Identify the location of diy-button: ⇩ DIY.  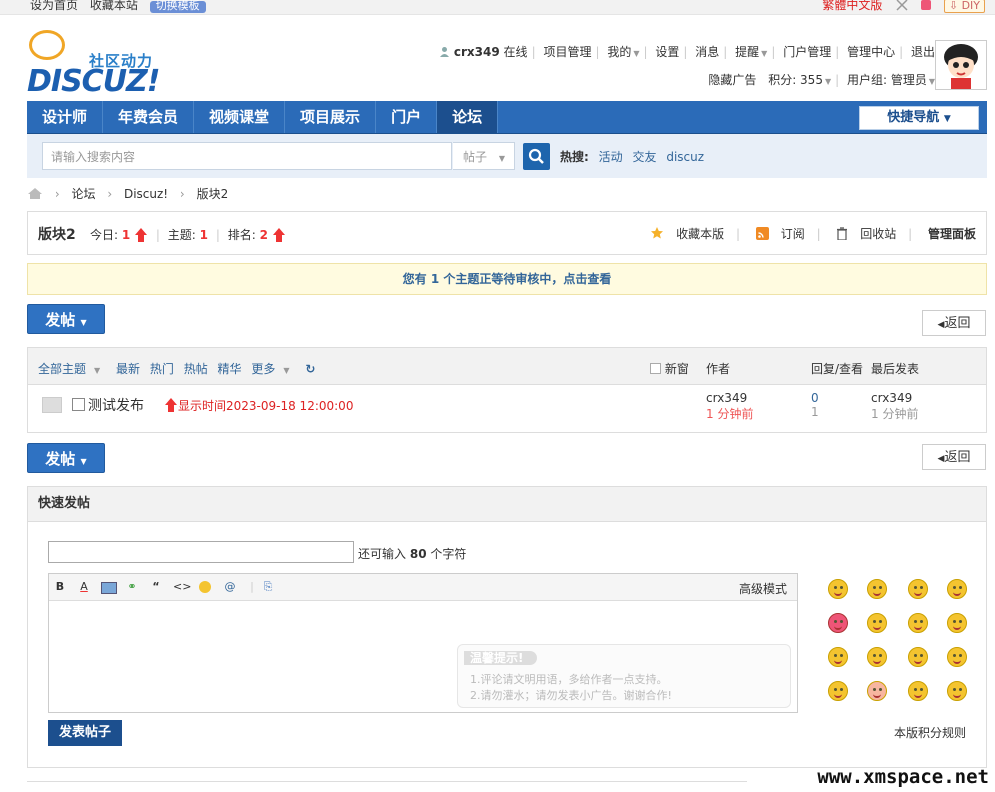
(964, 6).